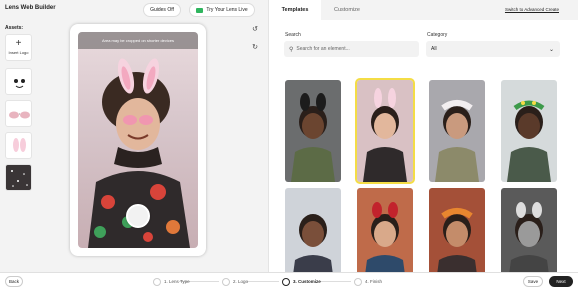  Describe the element at coordinates (227, 10) in the screenshot. I see `try-lens-live-label: Try Your Lens Live` at that location.